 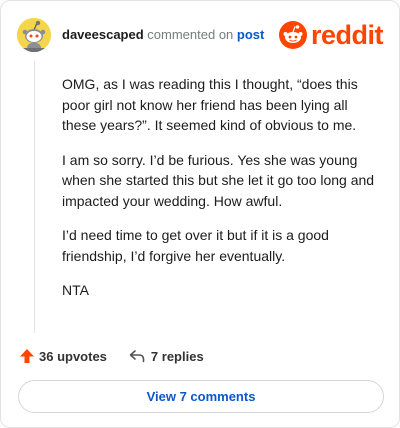 What do you see at coordinates (75, 290) in the screenshot?
I see `comment-paragraph: NTA` at bounding box center [75, 290].